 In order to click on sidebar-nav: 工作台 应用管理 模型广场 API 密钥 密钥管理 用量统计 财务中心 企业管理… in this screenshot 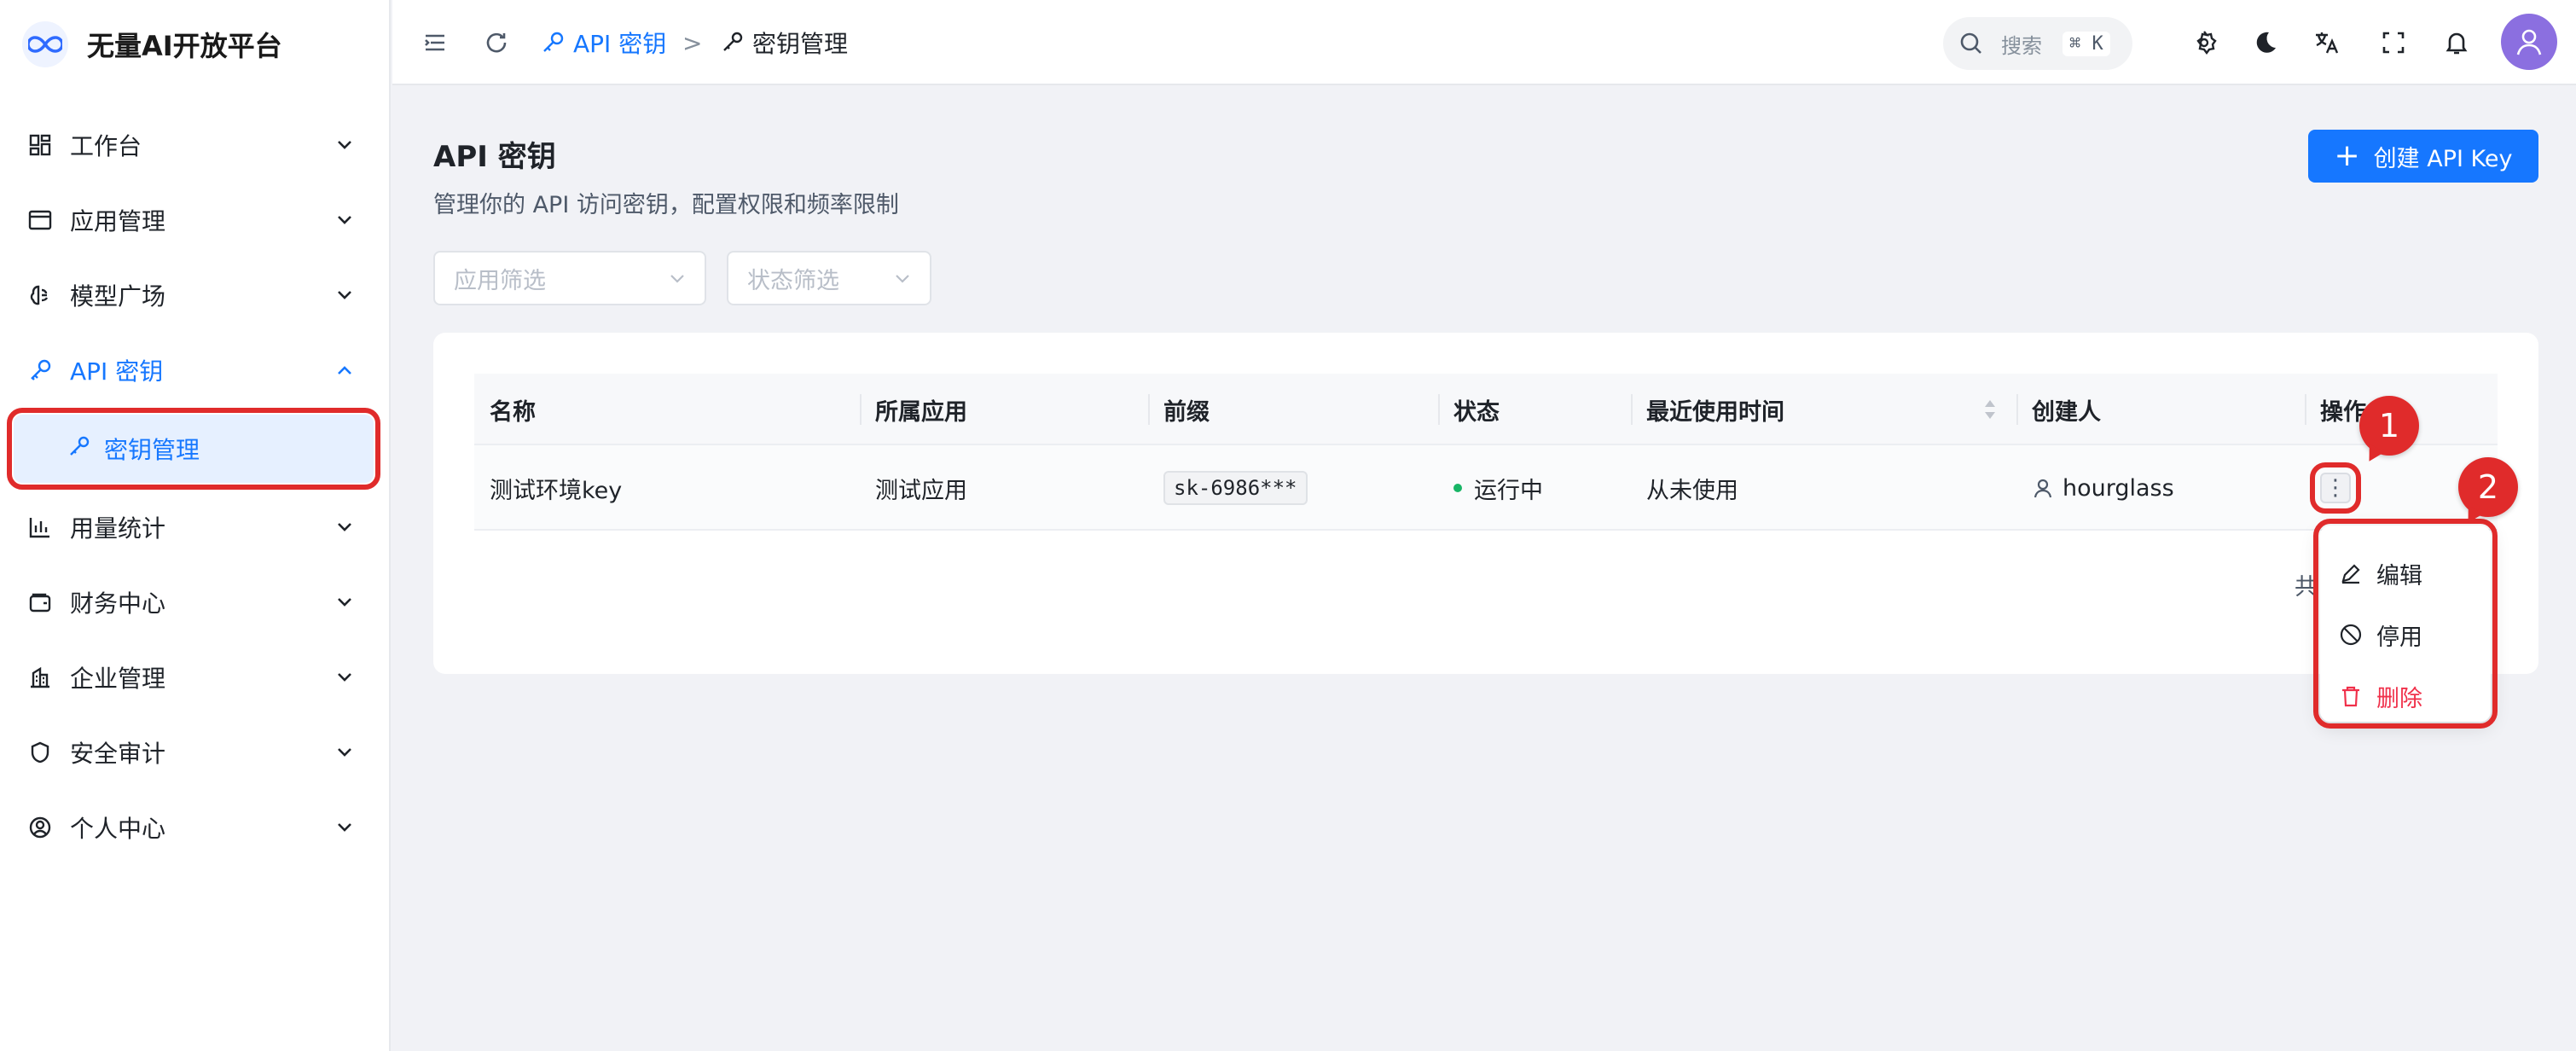, I will do `click(195, 486)`.